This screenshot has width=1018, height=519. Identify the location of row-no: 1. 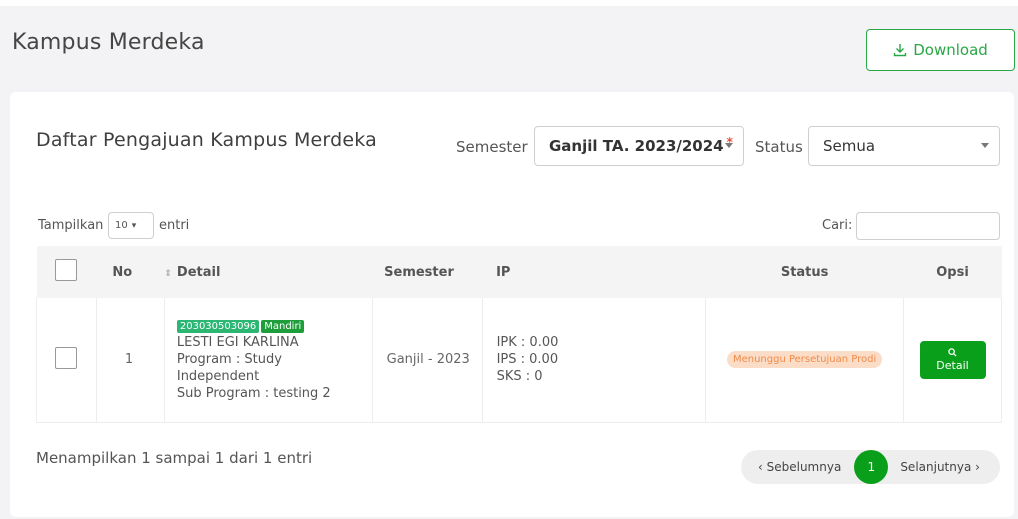
(130, 360).